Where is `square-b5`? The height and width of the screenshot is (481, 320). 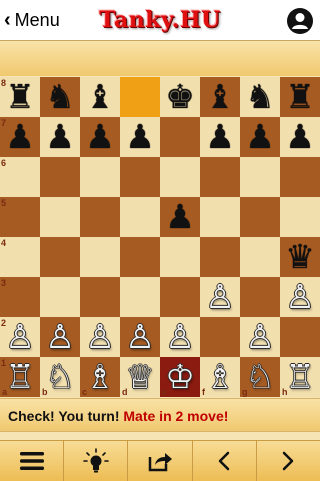
square-b5 is located at coordinates (60, 217).